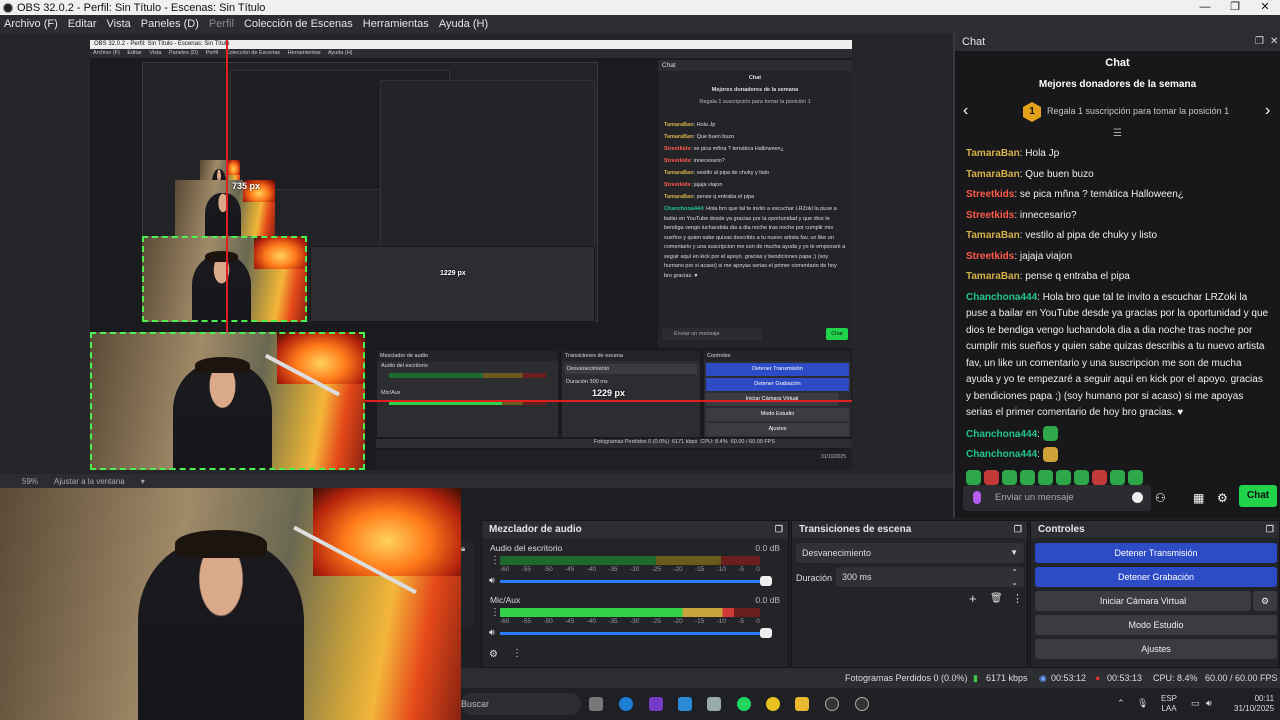 This screenshot has height=720, width=1280. What do you see at coordinates (1195, 703) in the screenshot?
I see `network-icon: ▭` at bounding box center [1195, 703].